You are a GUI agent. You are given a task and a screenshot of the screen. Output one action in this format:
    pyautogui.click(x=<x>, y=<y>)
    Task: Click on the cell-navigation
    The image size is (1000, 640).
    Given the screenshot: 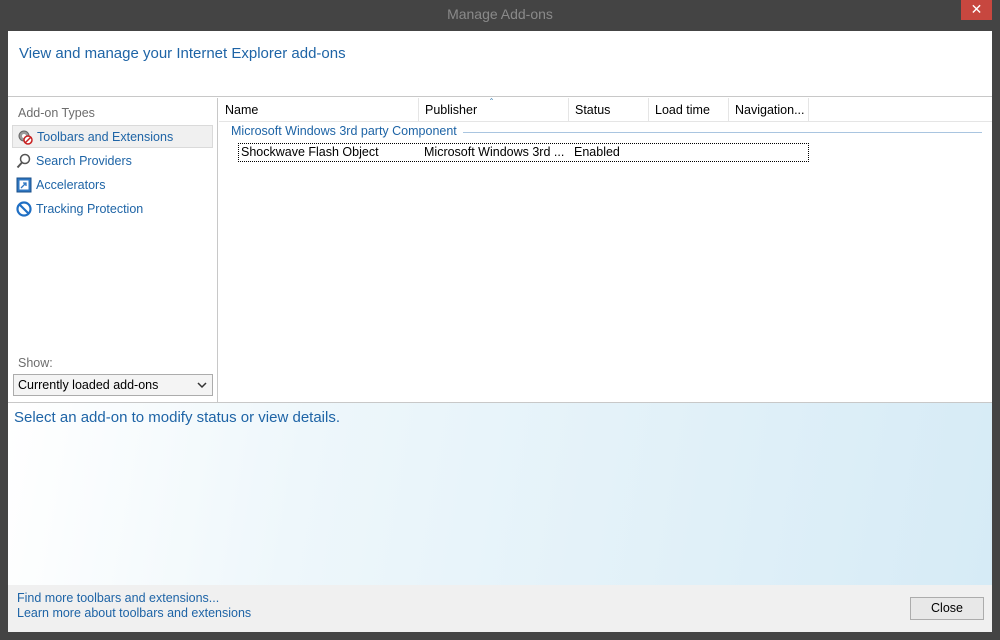 What is the action you would take?
    pyautogui.click(x=771, y=152)
    